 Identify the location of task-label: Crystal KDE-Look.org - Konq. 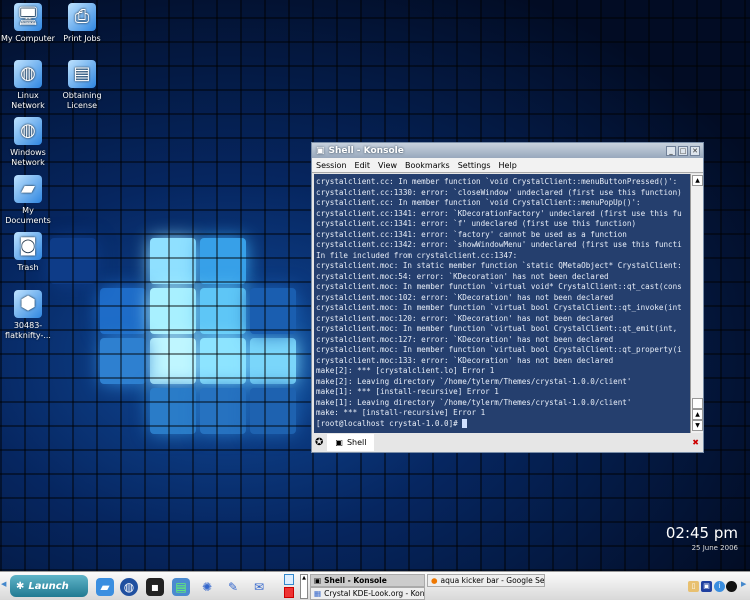
(374, 593).